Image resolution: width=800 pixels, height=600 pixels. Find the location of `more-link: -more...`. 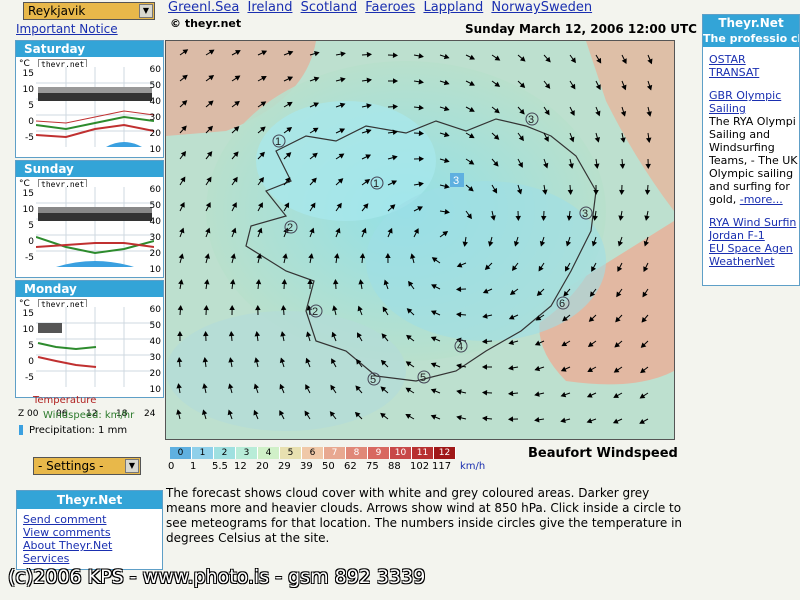

more-link: -more... is located at coordinates (761, 199).